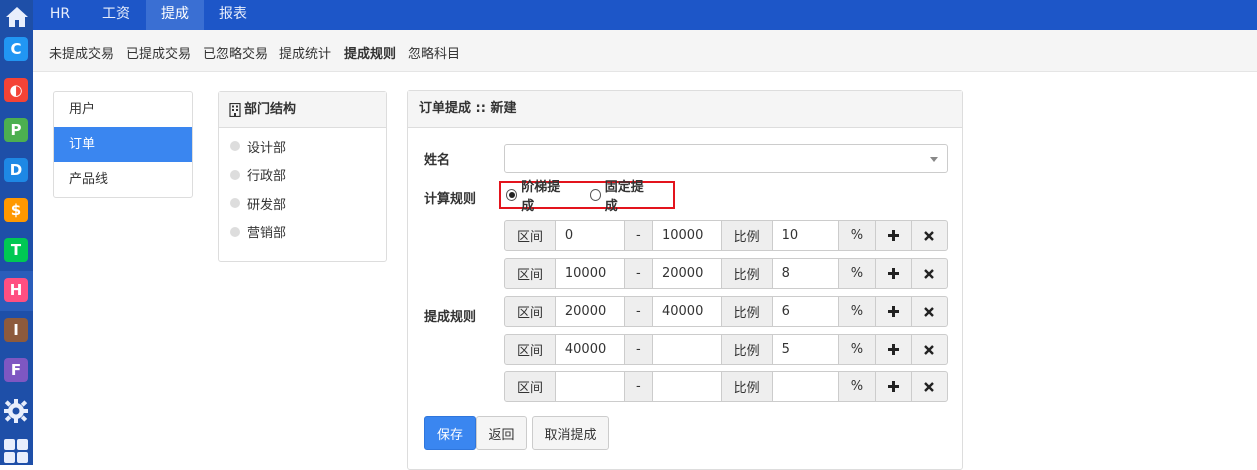 The width and height of the screenshot is (1257, 470). What do you see at coordinates (123, 109) in the screenshot?
I see `menu-item-users: 用户` at bounding box center [123, 109].